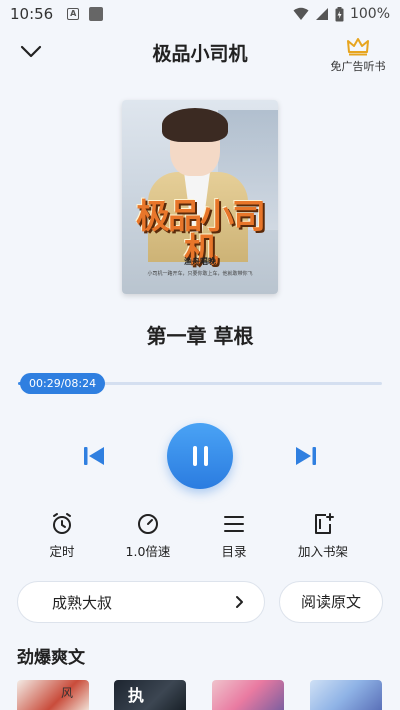  Describe the element at coordinates (200, 52) in the screenshot. I see `header: 极品小司机 免广告听书` at that location.